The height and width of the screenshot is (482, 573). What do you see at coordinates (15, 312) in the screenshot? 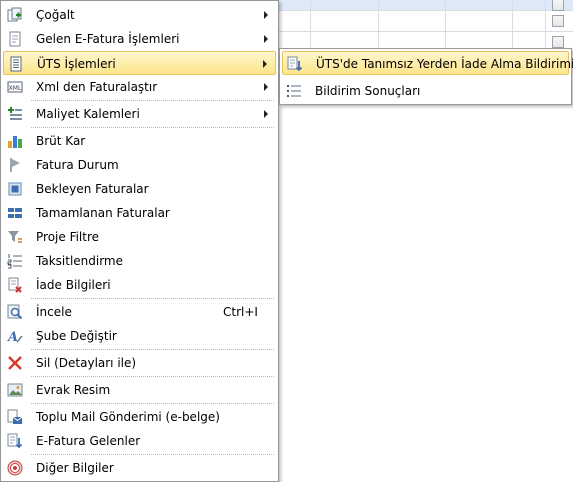
I see `magnifier-icon` at bounding box center [15, 312].